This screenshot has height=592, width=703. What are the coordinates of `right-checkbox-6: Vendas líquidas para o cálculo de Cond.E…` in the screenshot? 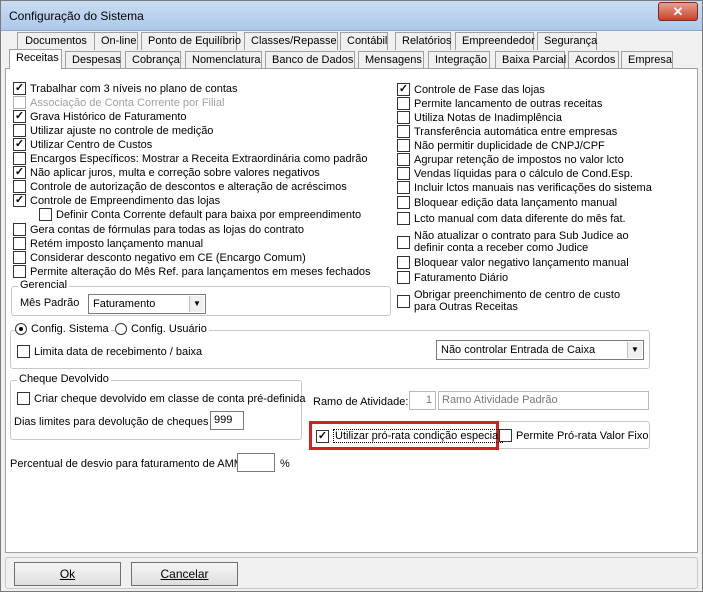 It's located at (515, 173).